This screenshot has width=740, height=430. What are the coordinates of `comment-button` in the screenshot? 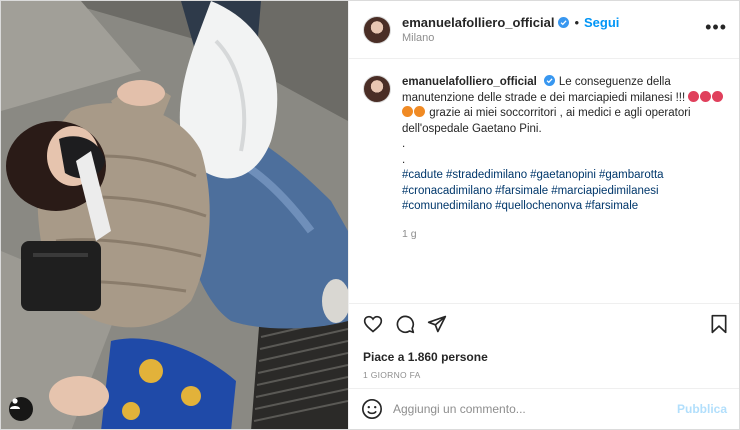 It's located at (405, 324).